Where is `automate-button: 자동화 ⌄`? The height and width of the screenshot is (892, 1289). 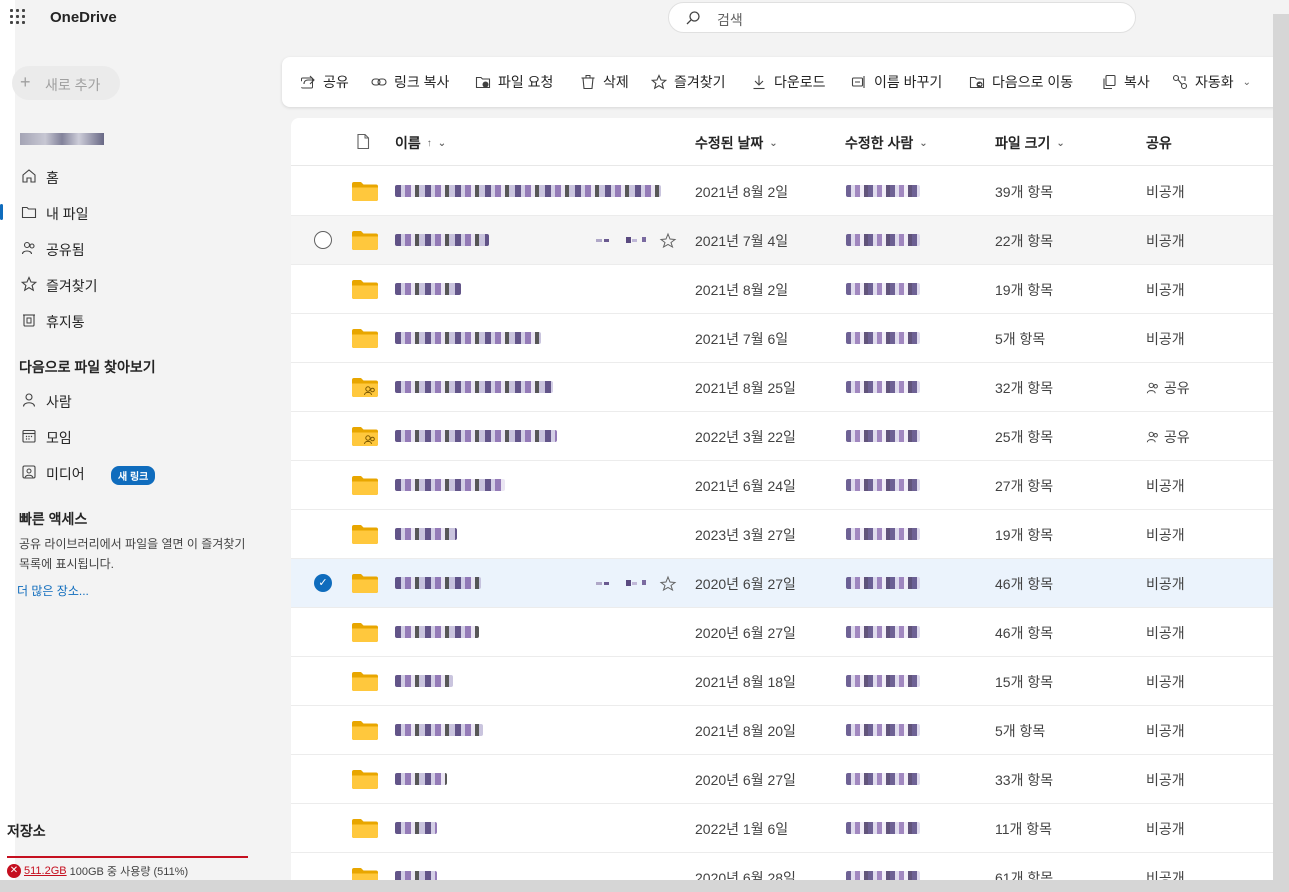 automate-button: 자동화 ⌄ is located at coordinates (1211, 82).